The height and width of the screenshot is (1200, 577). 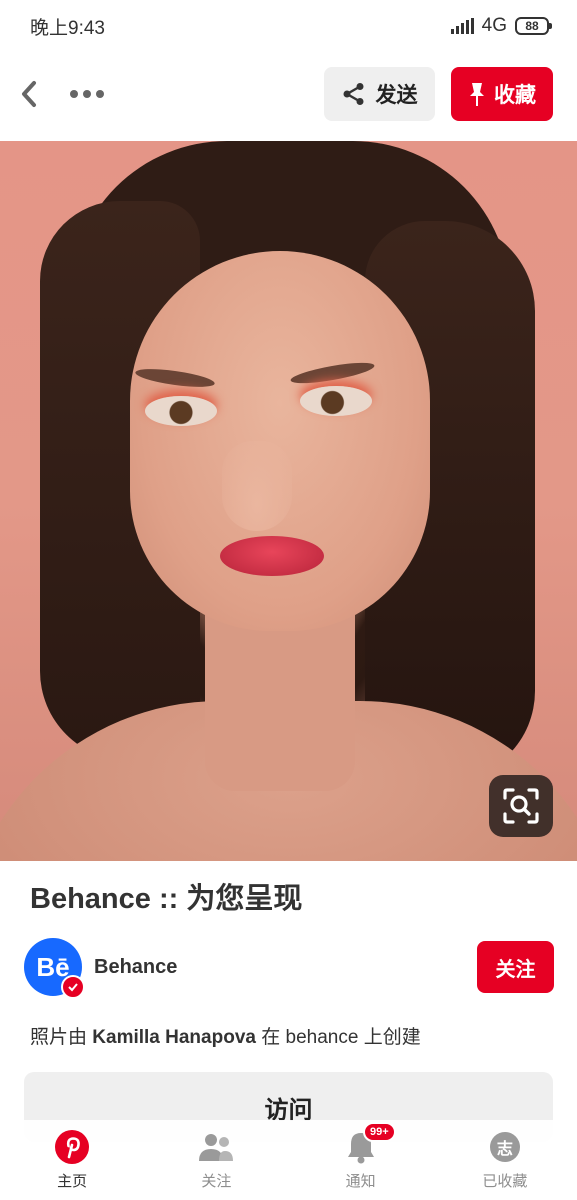 What do you see at coordinates (515, 967) in the screenshot?
I see `follow-button: 关注` at bounding box center [515, 967].